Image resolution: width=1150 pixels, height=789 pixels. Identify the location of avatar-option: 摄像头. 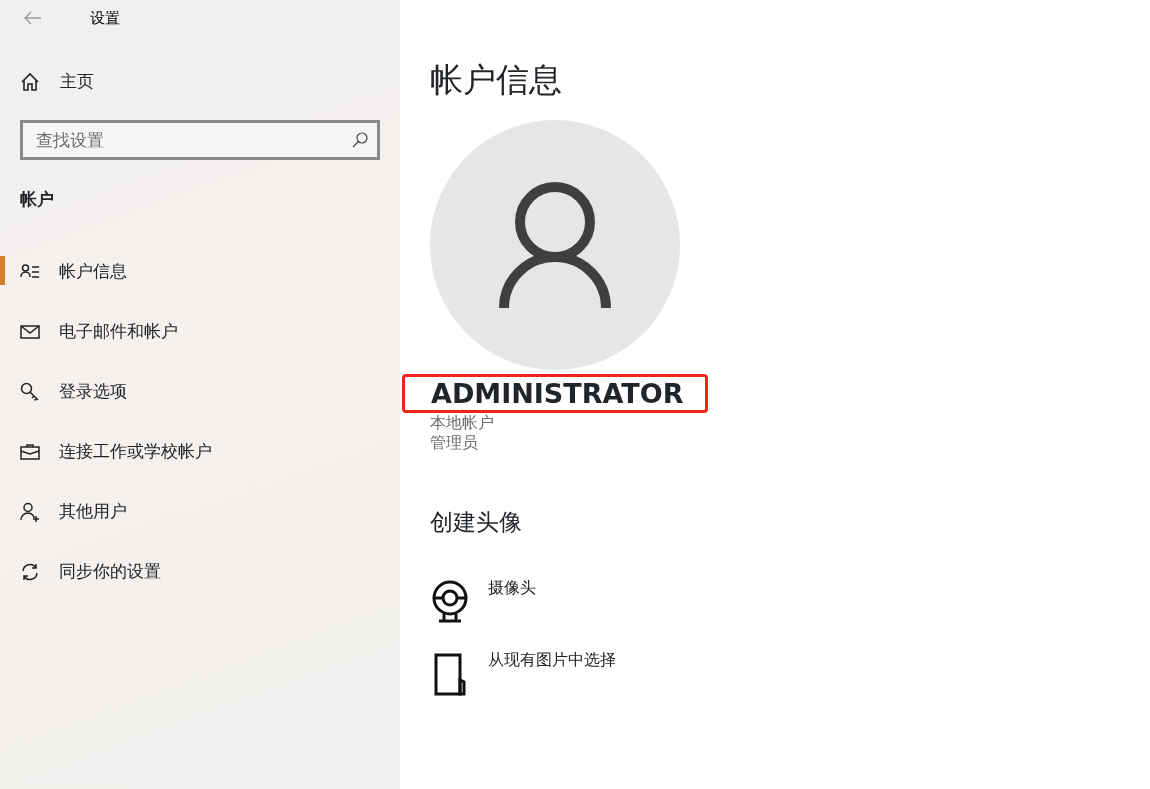
(483, 601).